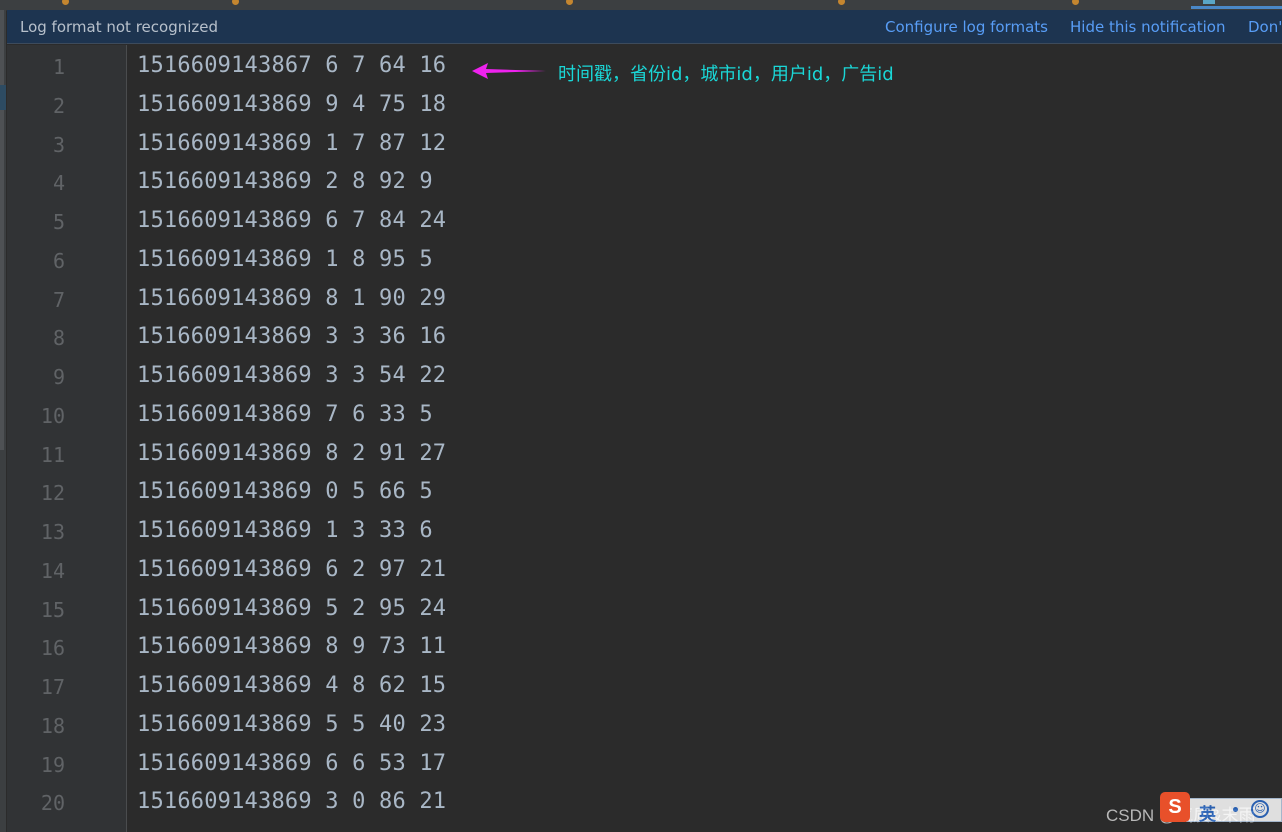  What do you see at coordinates (291, 375) in the screenshot?
I see `log-line: 1516609143869 3 3 54 22` at bounding box center [291, 375].